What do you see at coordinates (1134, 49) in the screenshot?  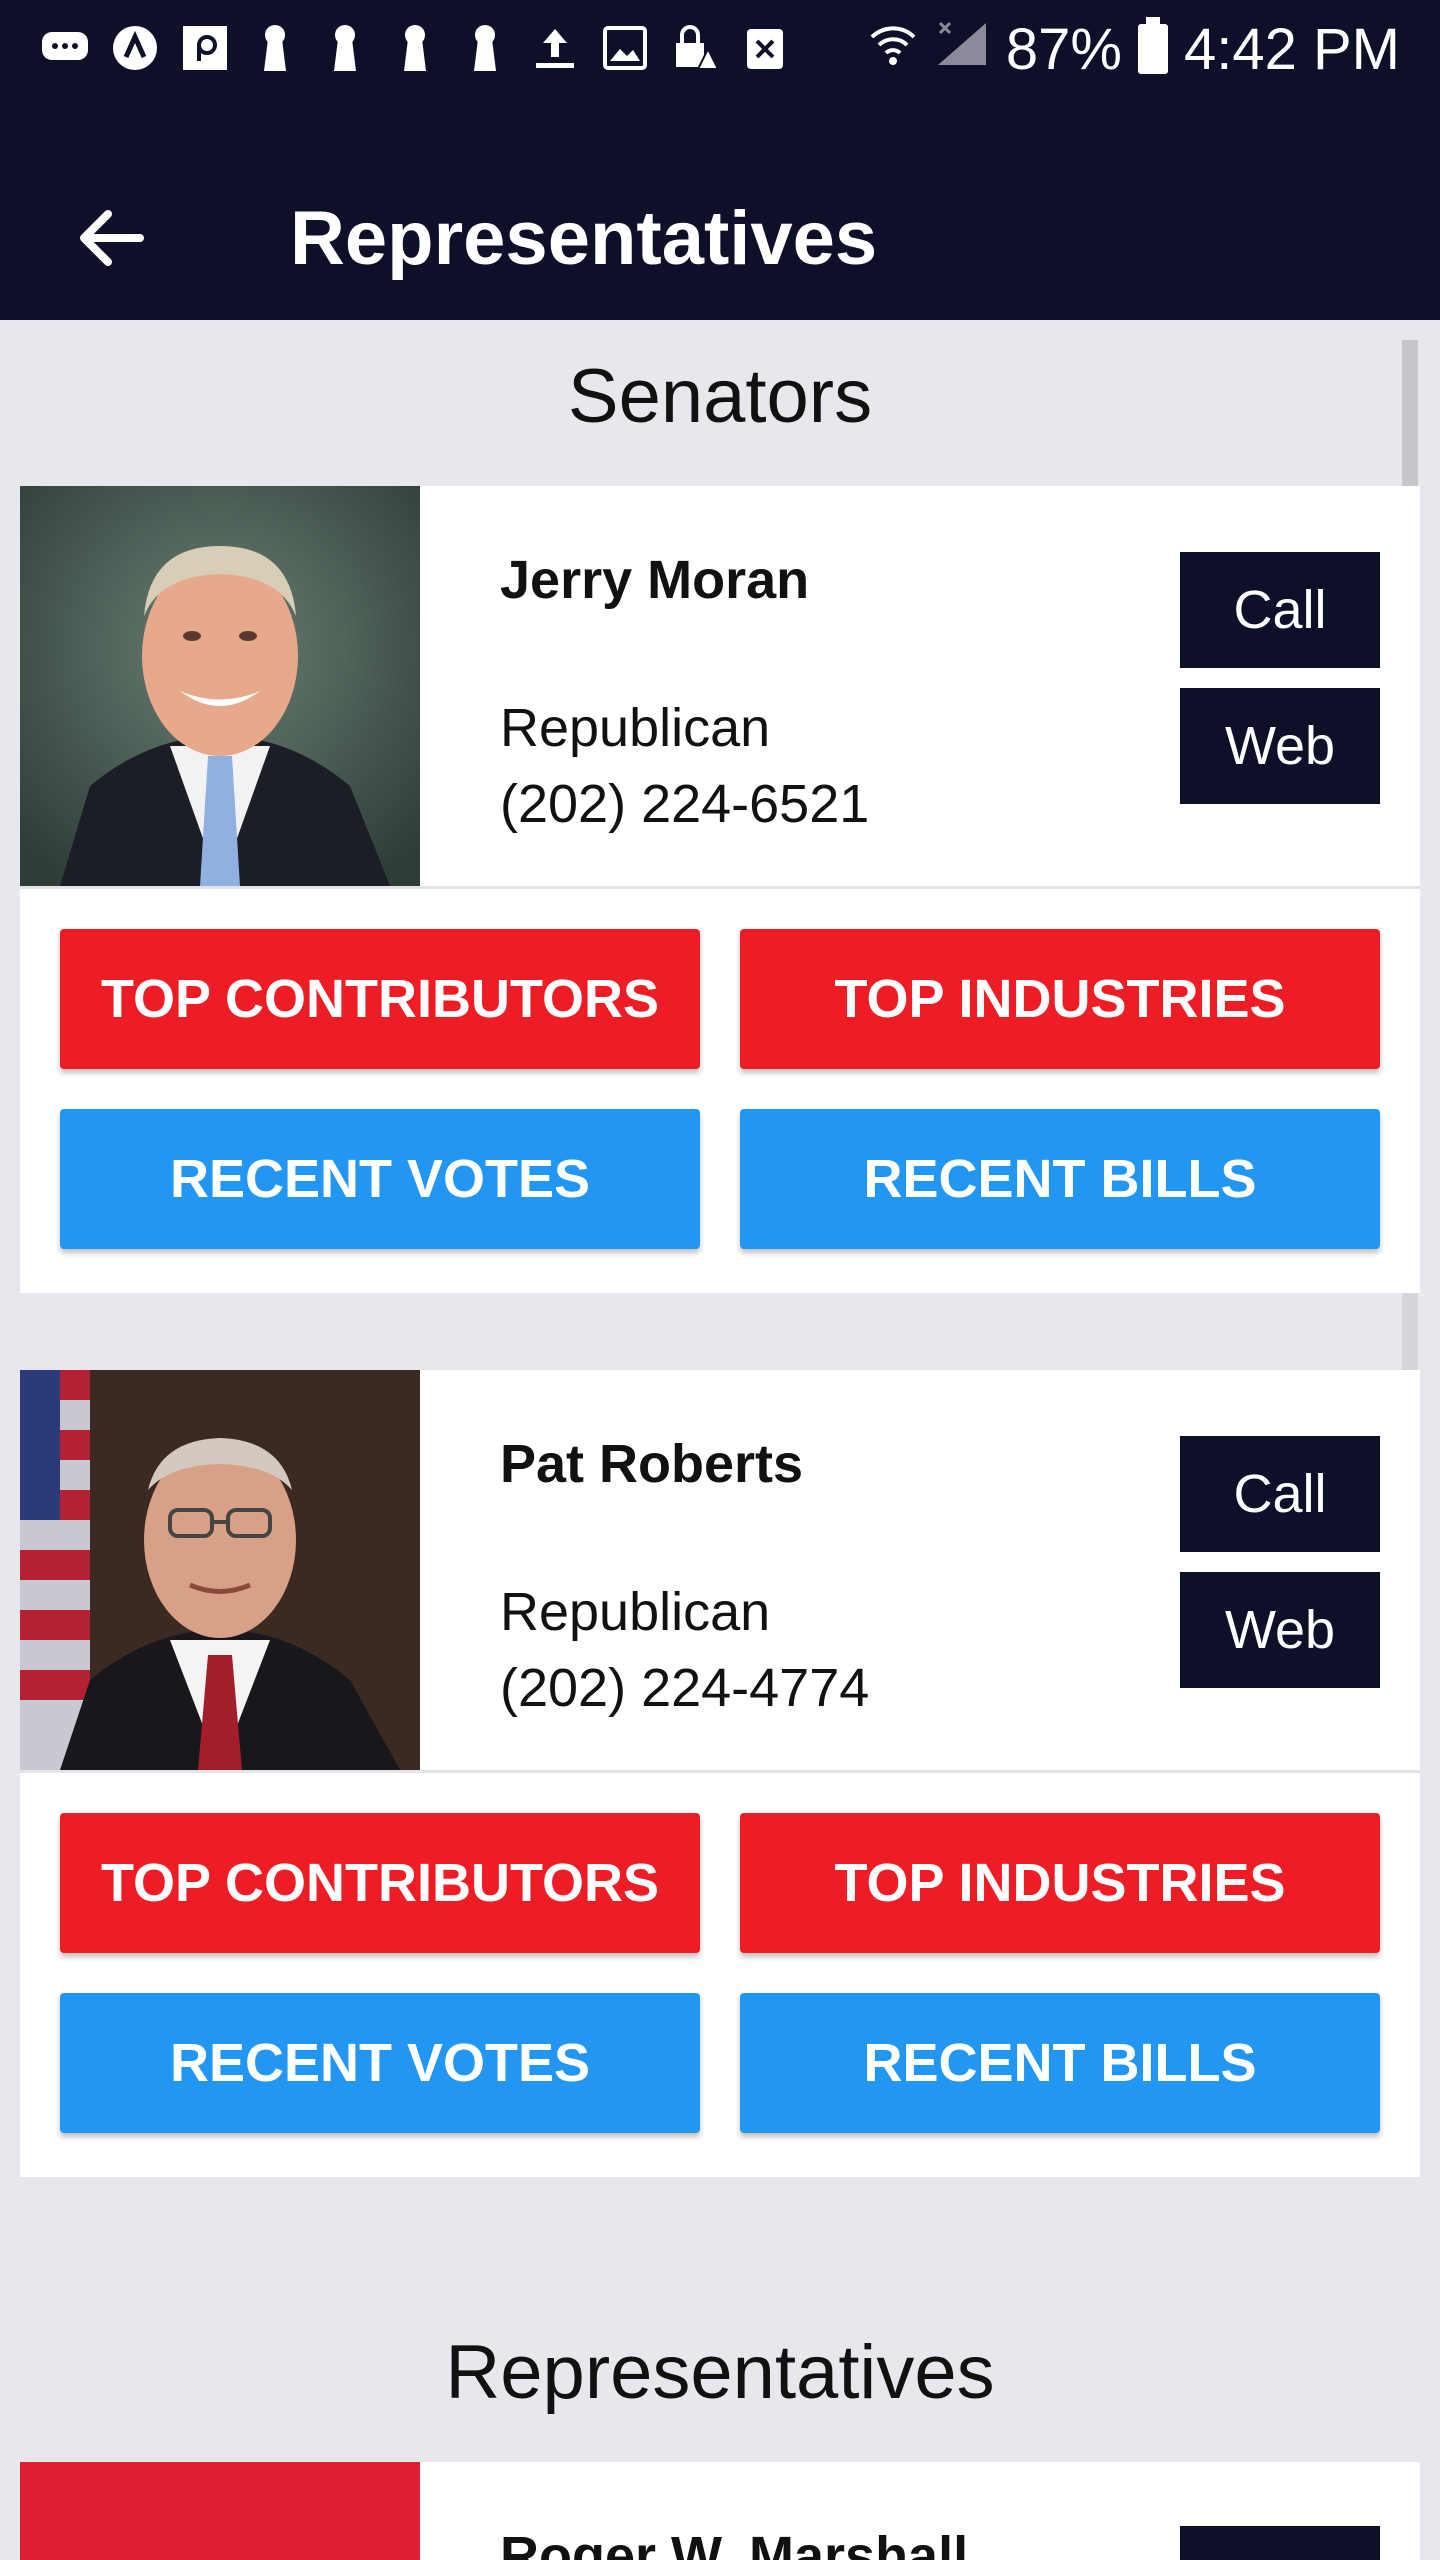 I see `system-status: 87% 4:42 PM` at bounding box center [1134, 49].